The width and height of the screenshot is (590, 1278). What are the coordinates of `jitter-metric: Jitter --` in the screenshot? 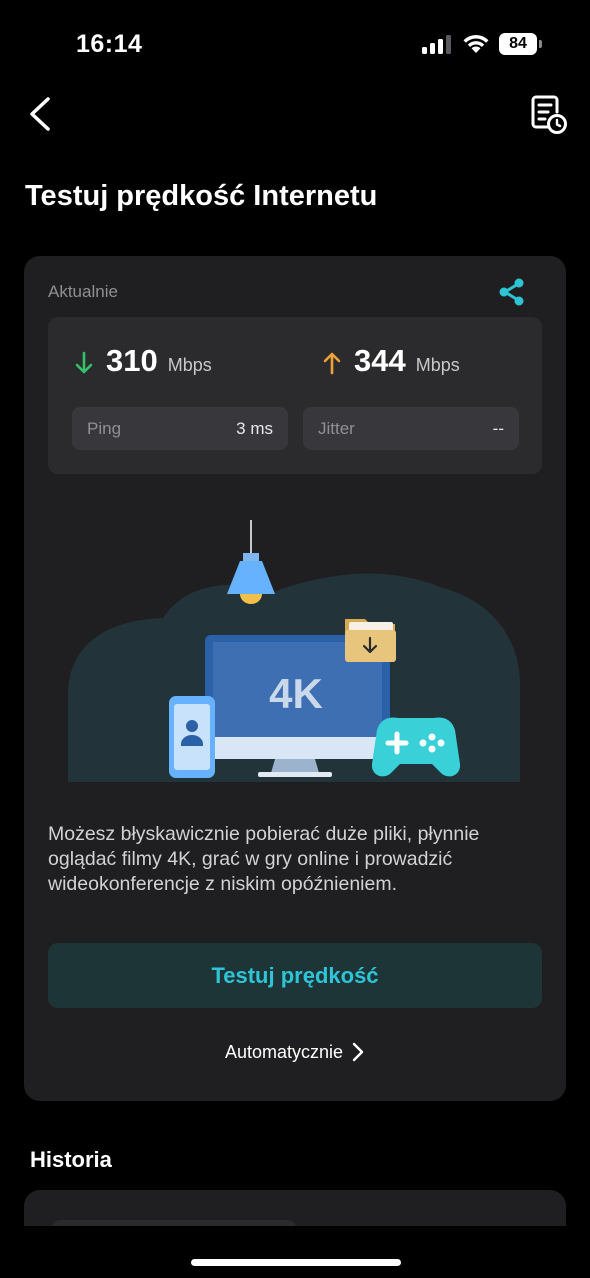 It's located at (411, 428).